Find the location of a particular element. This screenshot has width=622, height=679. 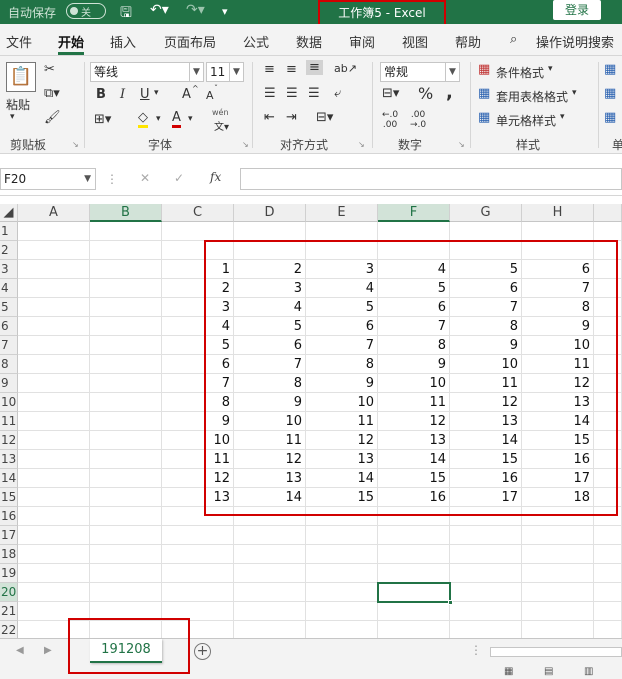

paste-dropdown-icon: ▾ is located at coordinates (12, 117).